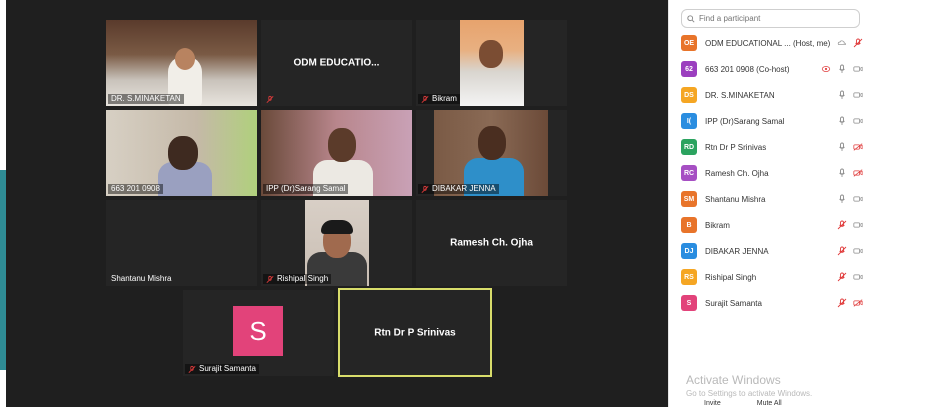  I want to click on video-tile: S Surajit Samanta, so click(258, 333).